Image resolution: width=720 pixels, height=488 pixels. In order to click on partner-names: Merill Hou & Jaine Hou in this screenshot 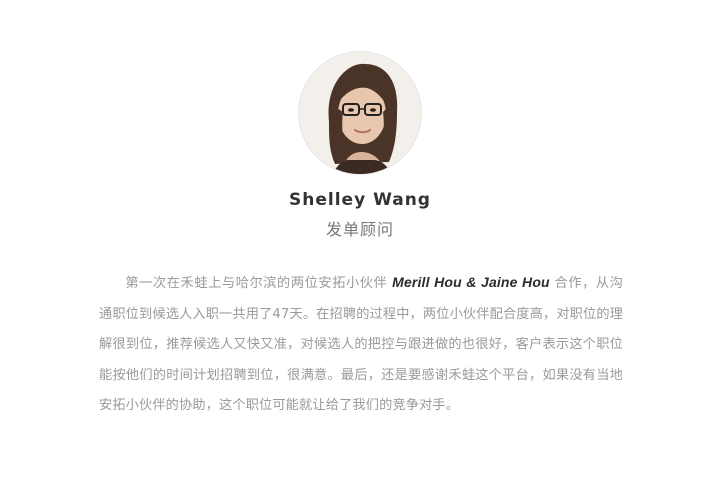, I will do `click(471, 282)`.